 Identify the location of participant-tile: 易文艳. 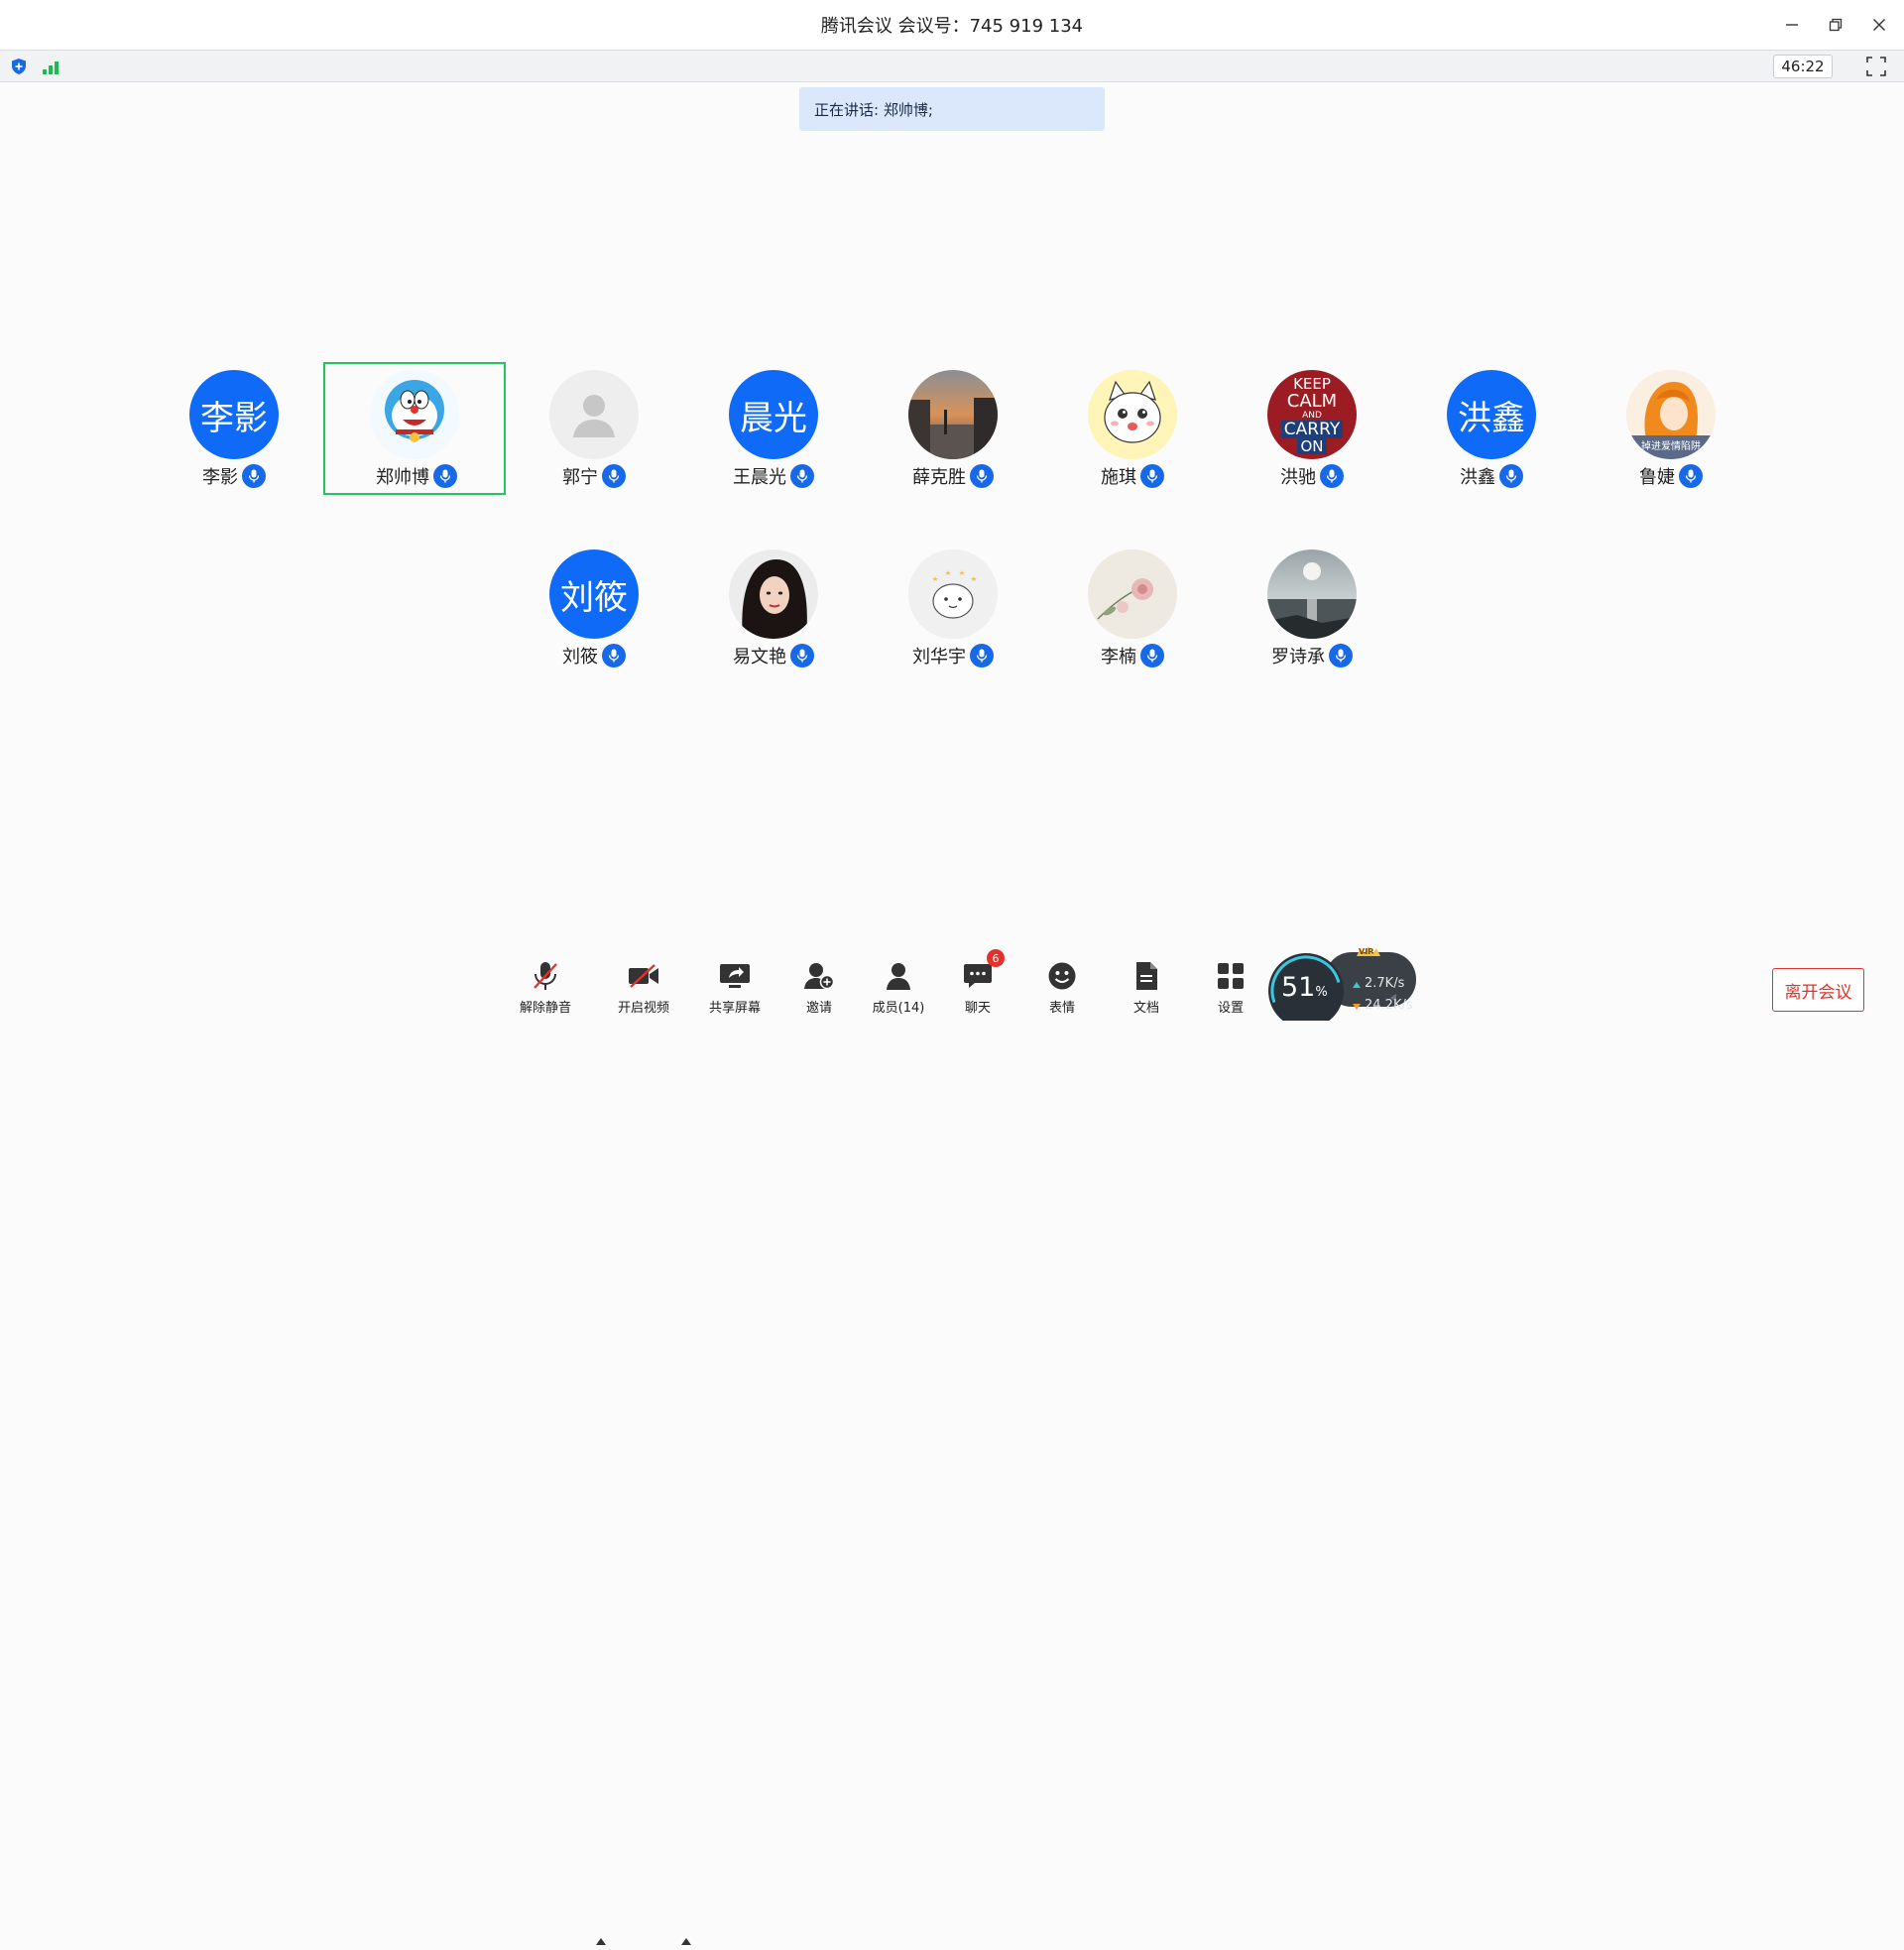
(773, 608).